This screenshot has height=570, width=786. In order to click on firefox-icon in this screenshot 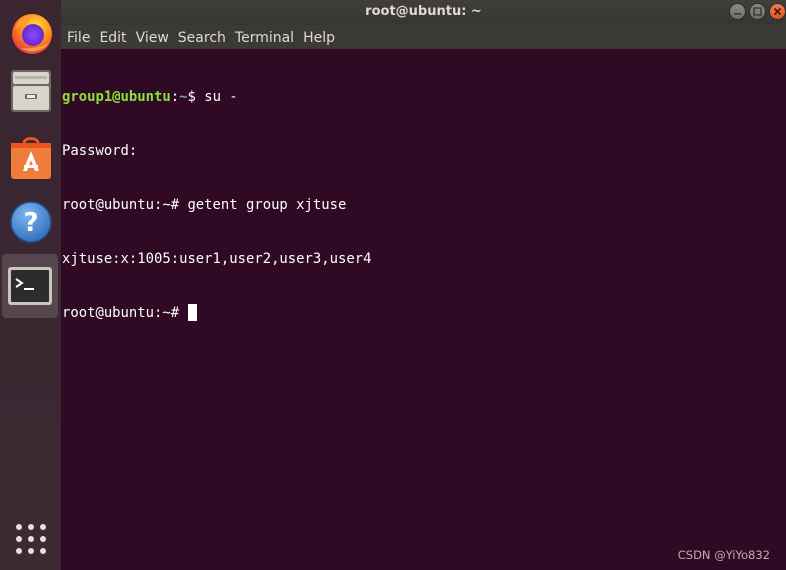, I will do `click(31, 34)`.